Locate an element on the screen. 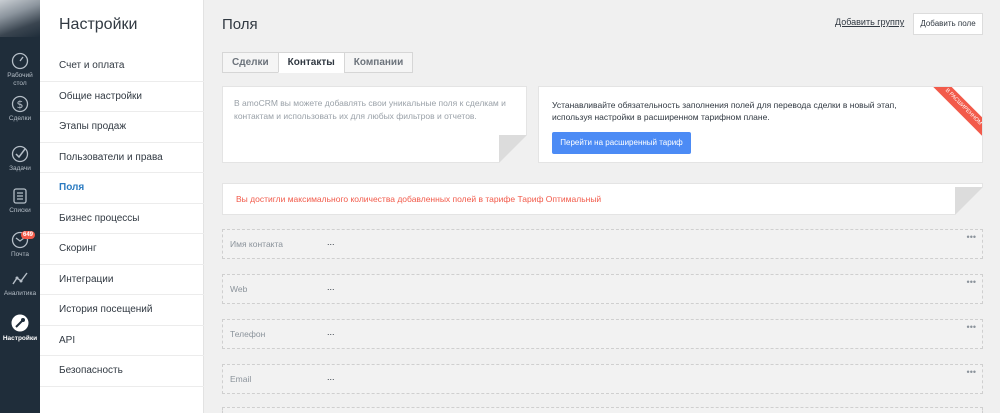  entity-tabs: Сделки Контакты Компании is located at coordinates (318, 62).